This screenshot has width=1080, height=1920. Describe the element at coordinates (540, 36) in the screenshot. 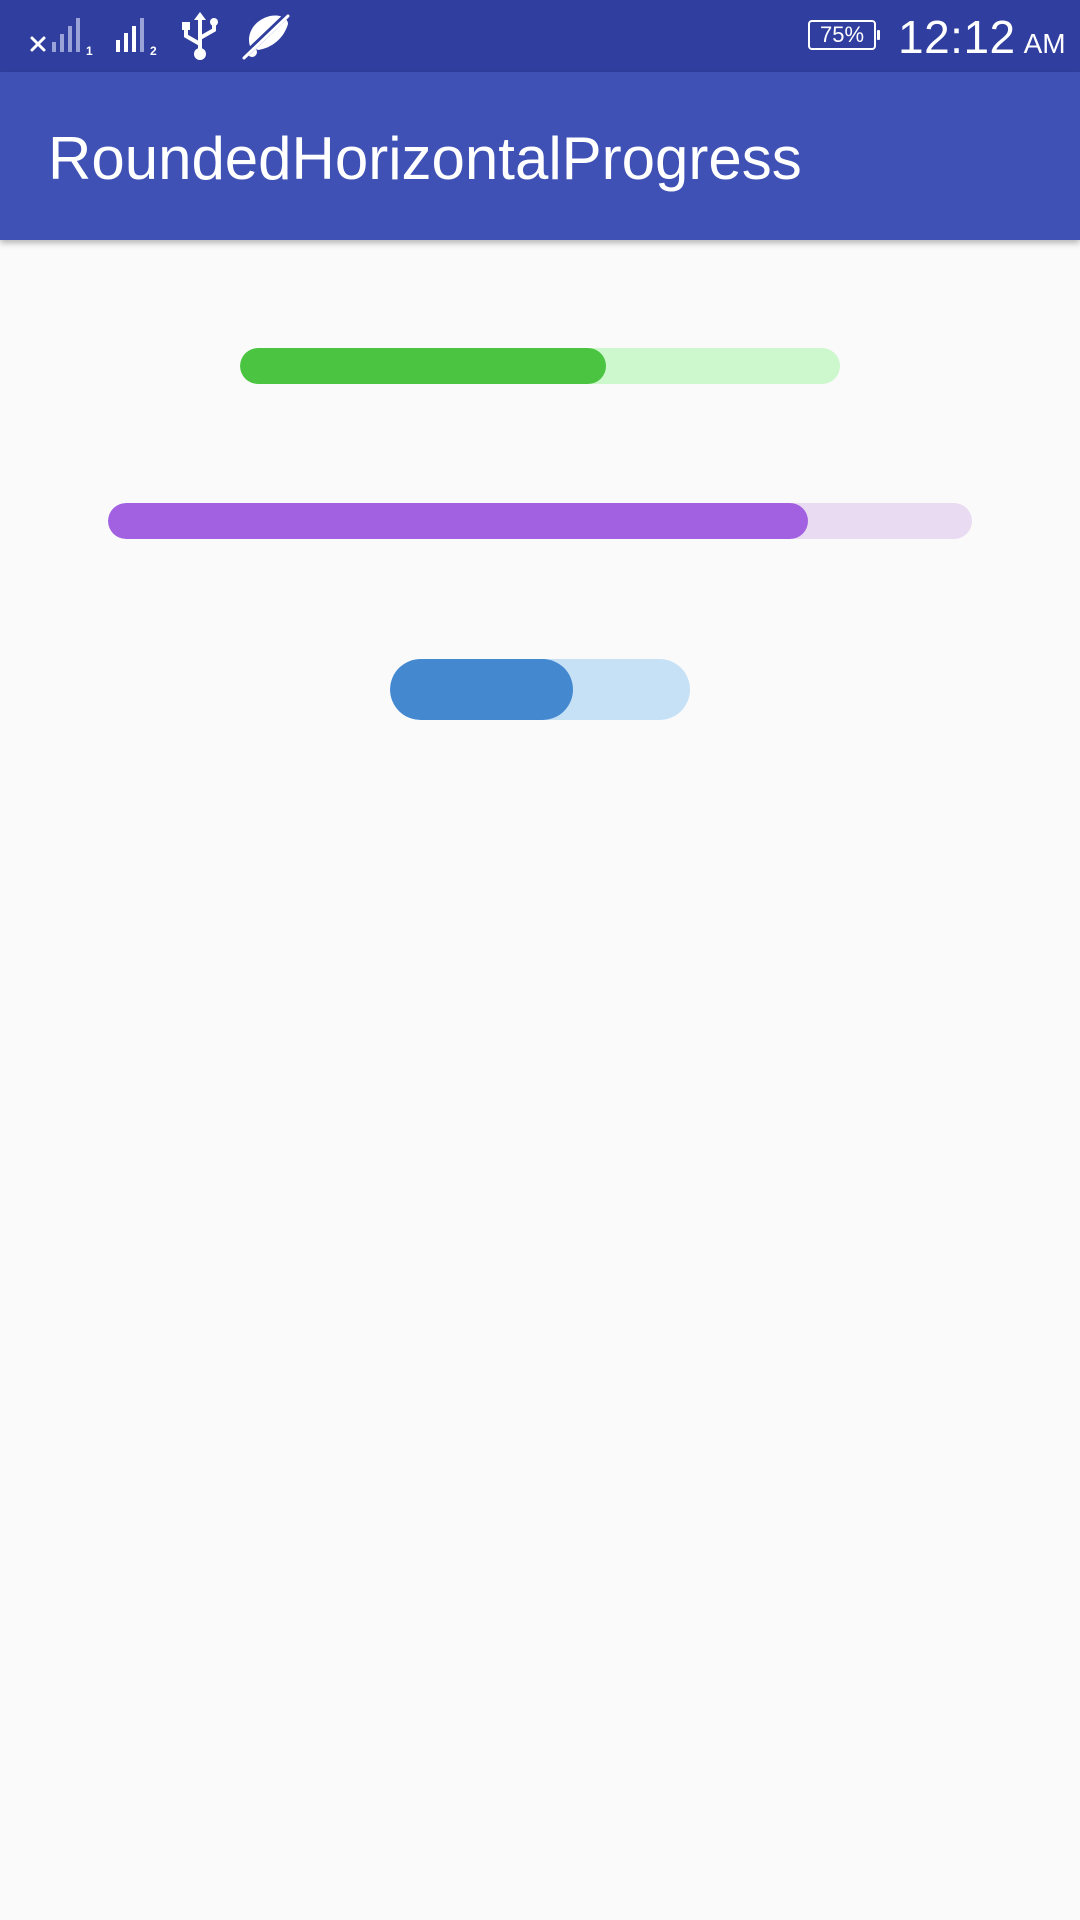

I see `status-bar: 1 2 75% 12:12 AM` at that location.